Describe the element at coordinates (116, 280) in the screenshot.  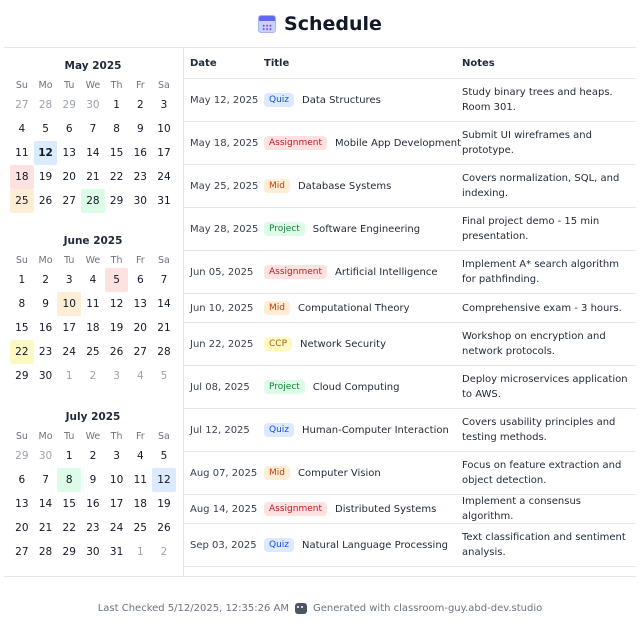
I see `calendar-day-event: 5` at that location.